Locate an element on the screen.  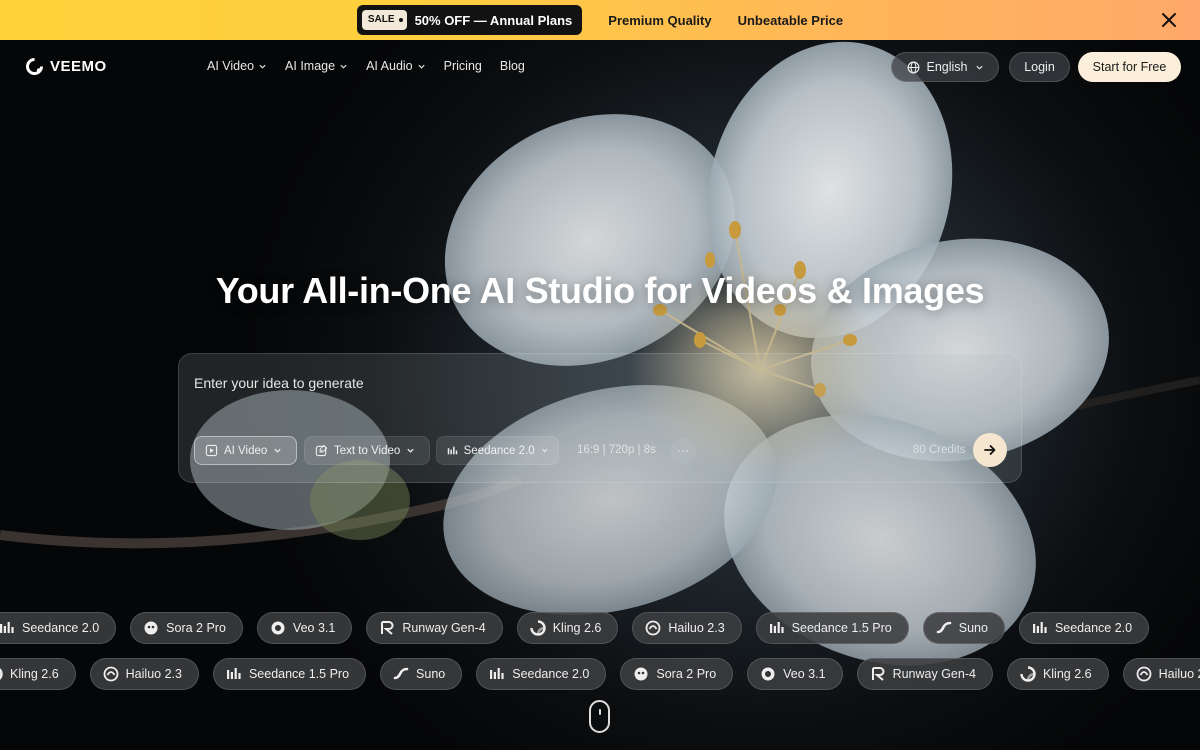
mode-selector: AI Video is located at coordinates (245, 450).